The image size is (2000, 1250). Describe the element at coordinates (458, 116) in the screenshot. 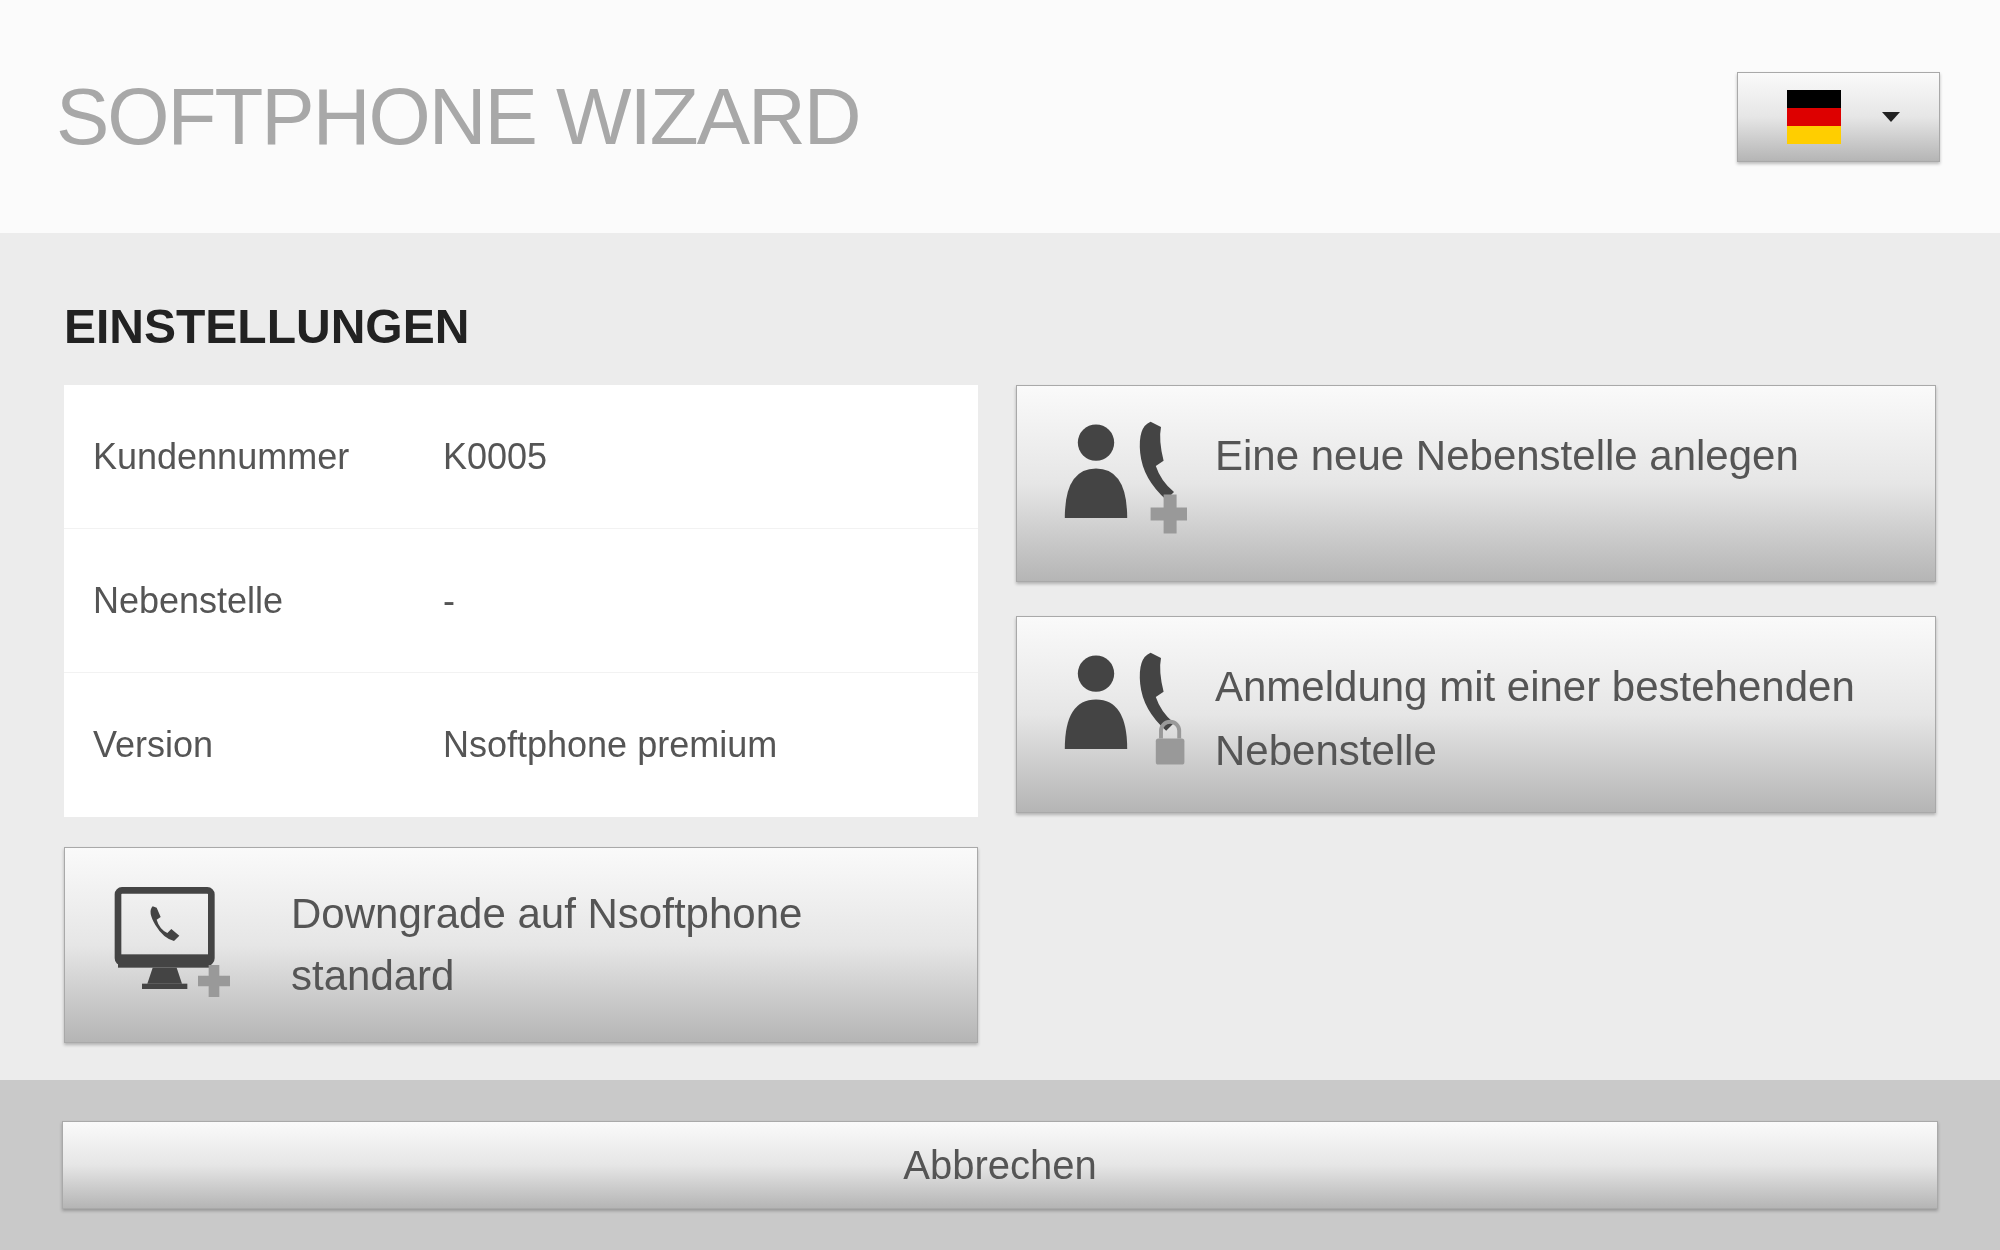

I see `wizard-title: SOFTPHONE WIZARD` at that location.